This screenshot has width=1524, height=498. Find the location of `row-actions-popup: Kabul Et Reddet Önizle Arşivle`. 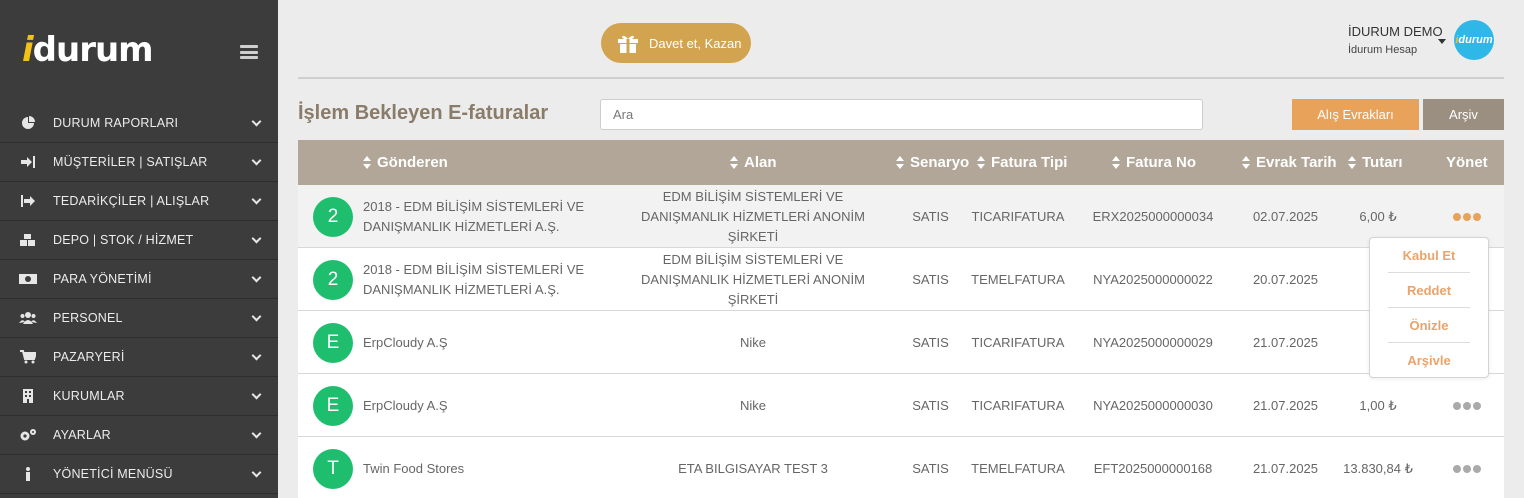

row-actions-popup: Kabul Et Reddet Önizle Arşivle is located at coordinates (1429, 307).